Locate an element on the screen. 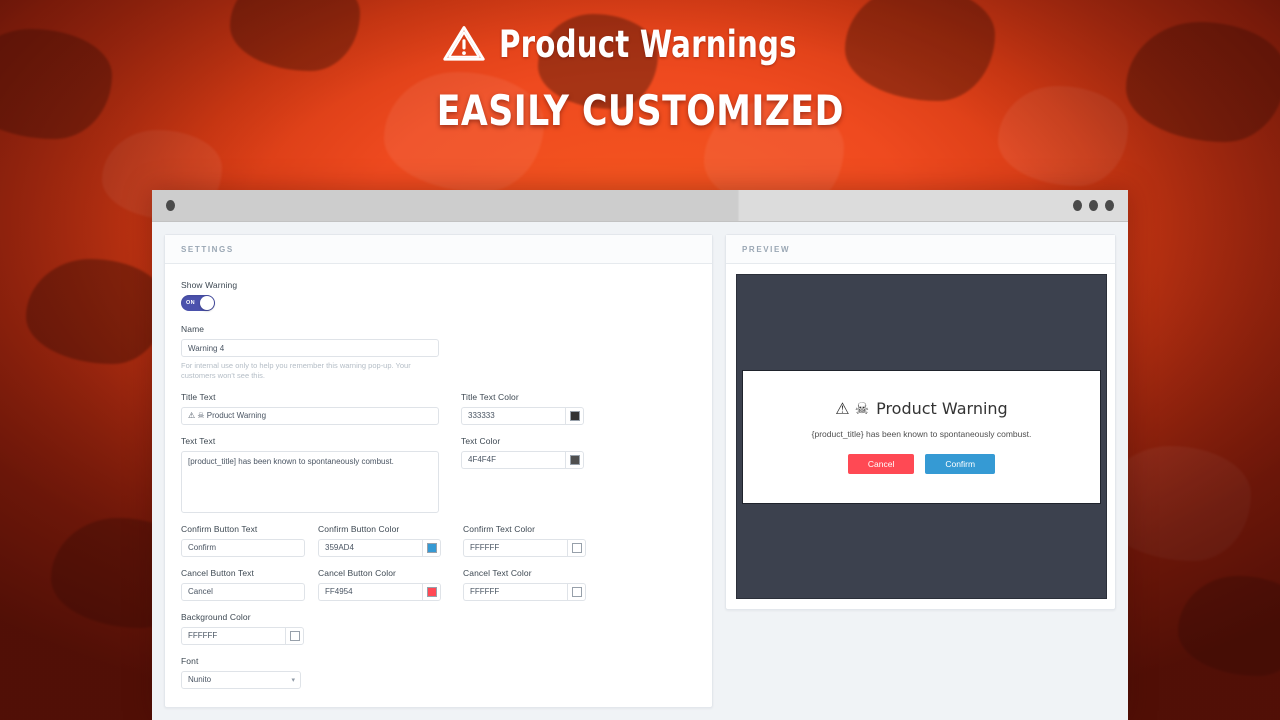  confirm-button-color-input: 359AD4 is located at coordinates (370, 547).